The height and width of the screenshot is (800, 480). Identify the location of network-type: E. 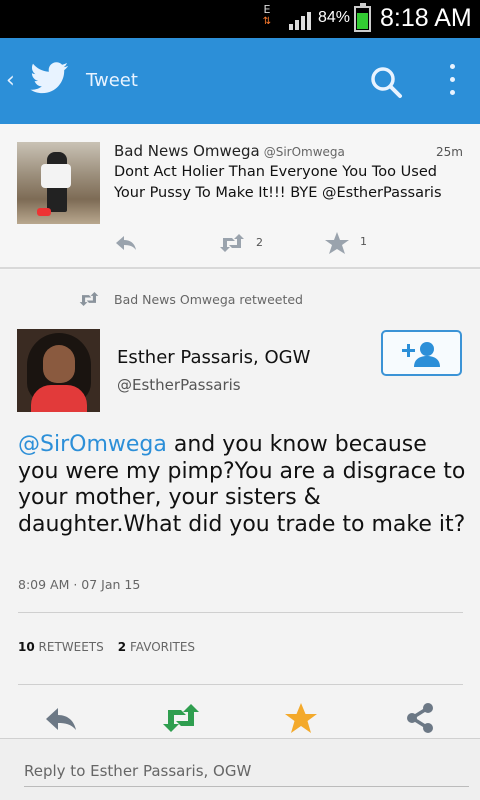
(267, 9).